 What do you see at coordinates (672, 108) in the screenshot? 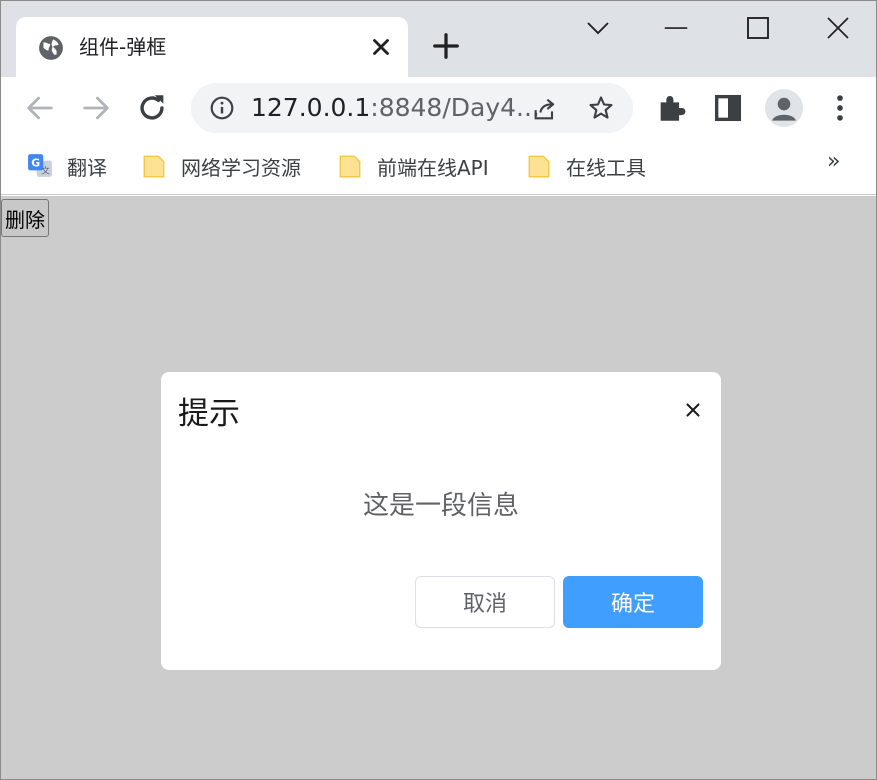
I see `extensions-puzzle-icon` at bounding box center [672, 108].